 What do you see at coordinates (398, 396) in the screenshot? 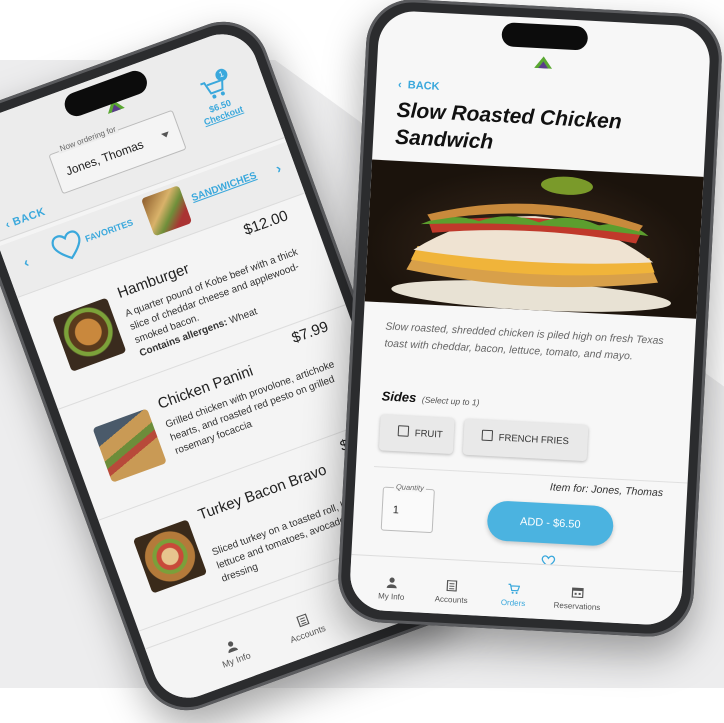
I see `sides-label: Sides` at bounding box center [398, 396].